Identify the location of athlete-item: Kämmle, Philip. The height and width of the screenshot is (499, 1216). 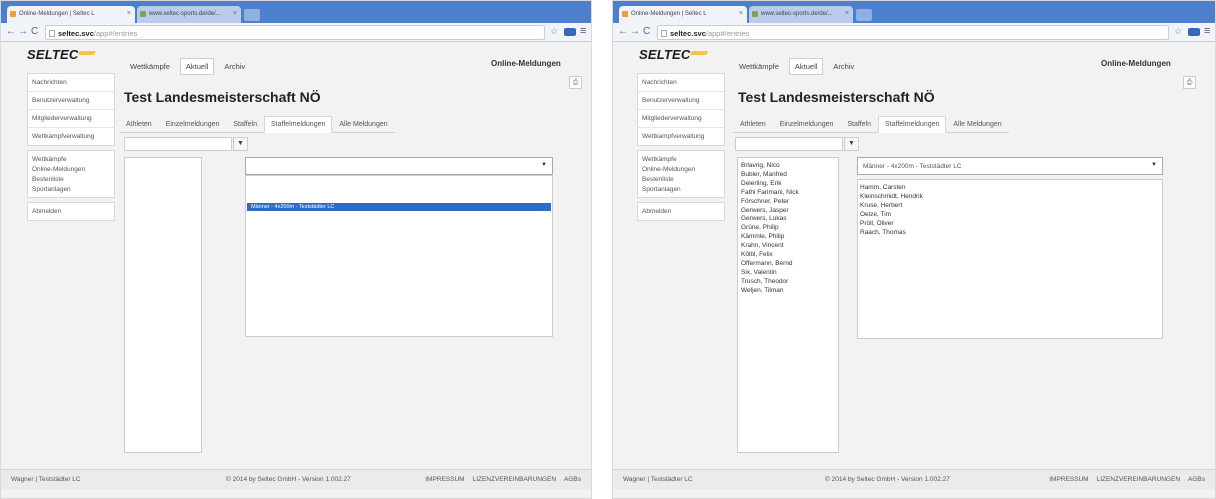
(788, 237).